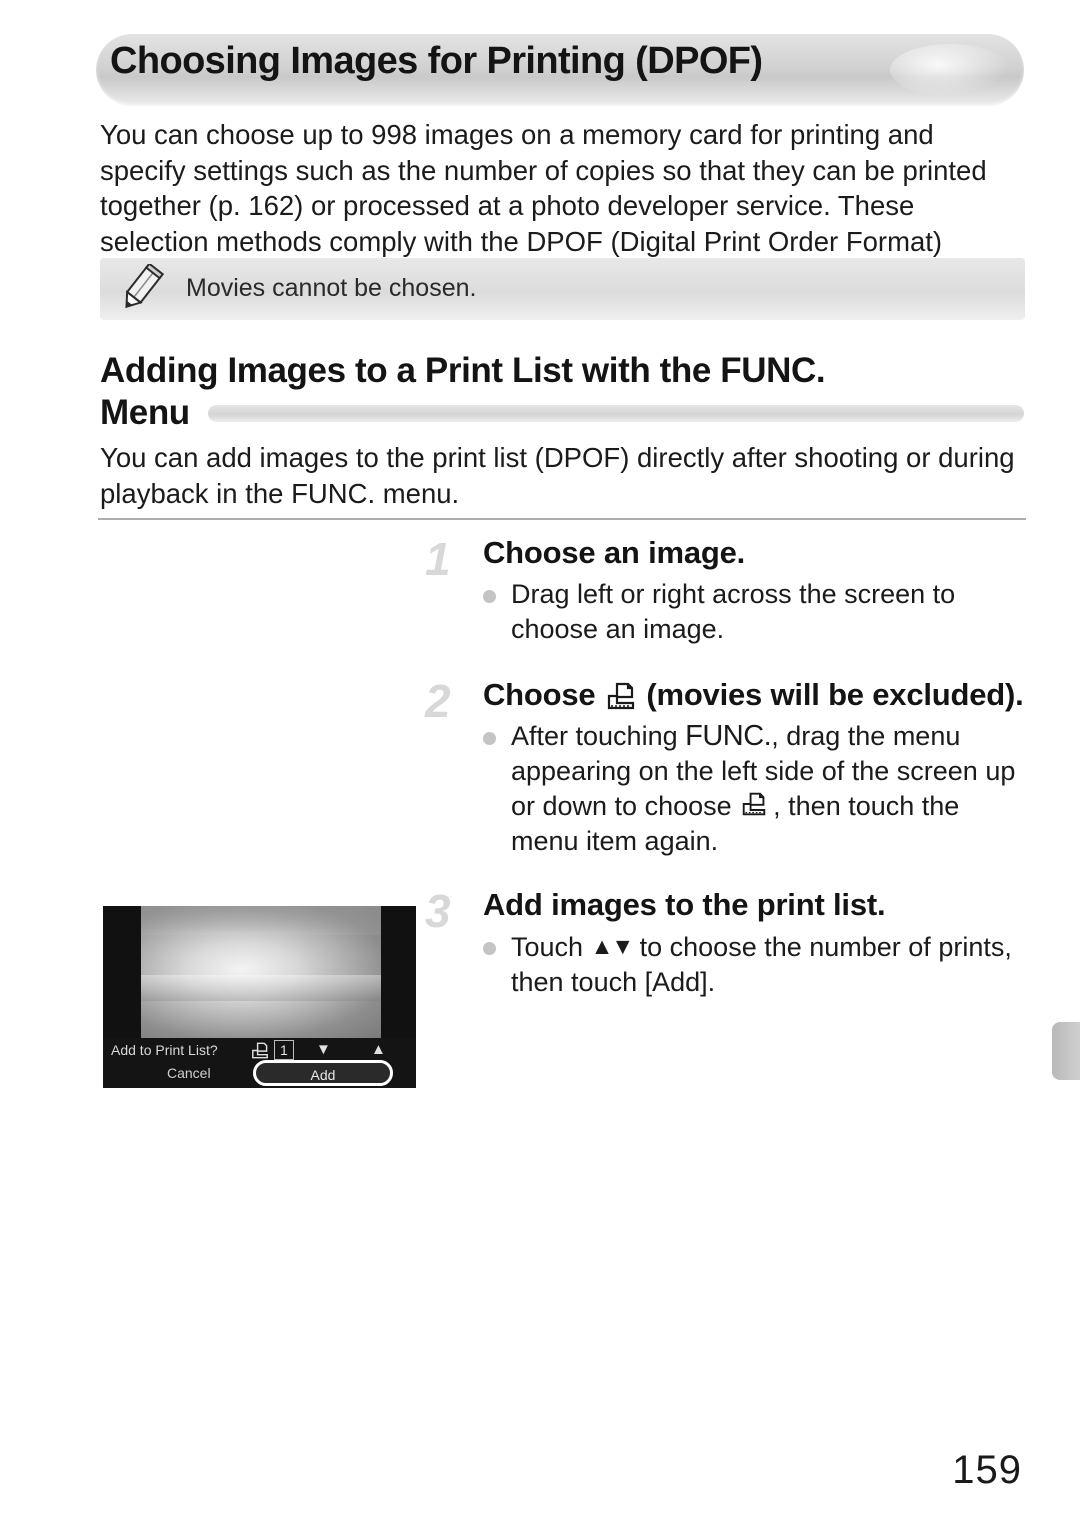 Image resolution: width=1080 pixels, height=1521 pixels. Describe the element at coordinates (594, 736) in the screenshot. I see `step-2-body-pre: After touching` at that location.